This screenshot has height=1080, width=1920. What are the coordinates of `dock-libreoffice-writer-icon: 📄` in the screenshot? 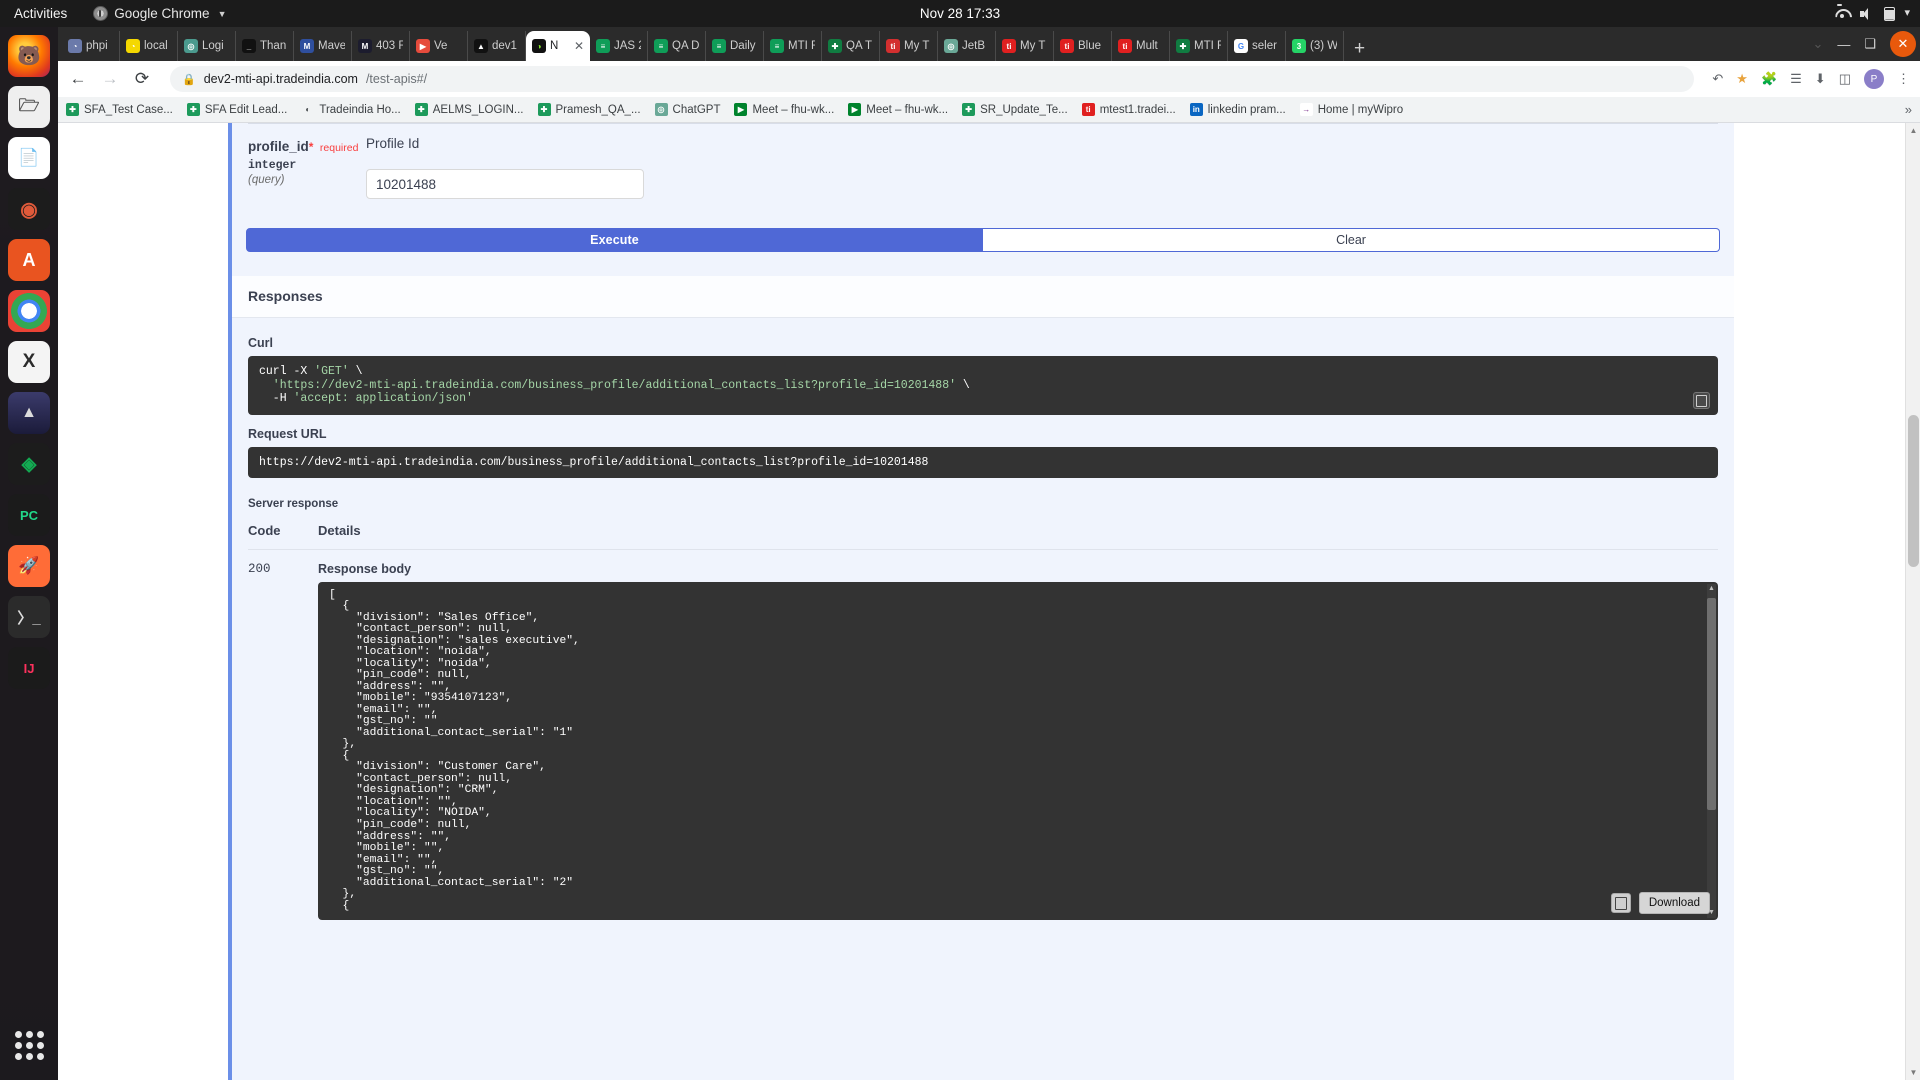 It's located at (29, 158).